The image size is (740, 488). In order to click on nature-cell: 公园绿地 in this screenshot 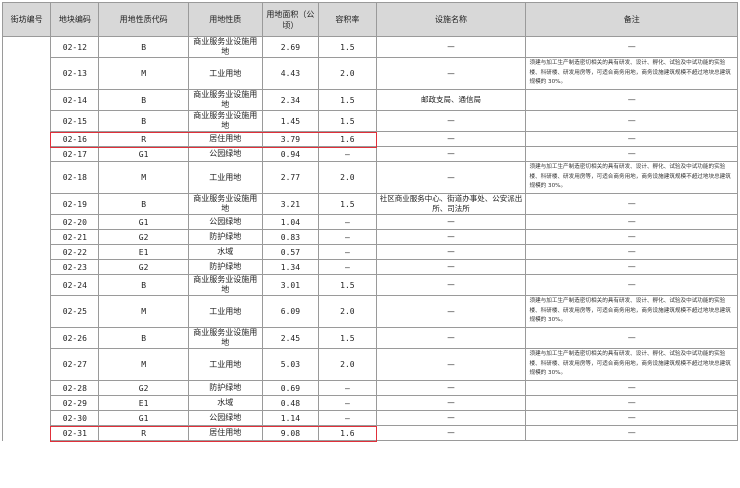, I will do `click(225, 154)`.